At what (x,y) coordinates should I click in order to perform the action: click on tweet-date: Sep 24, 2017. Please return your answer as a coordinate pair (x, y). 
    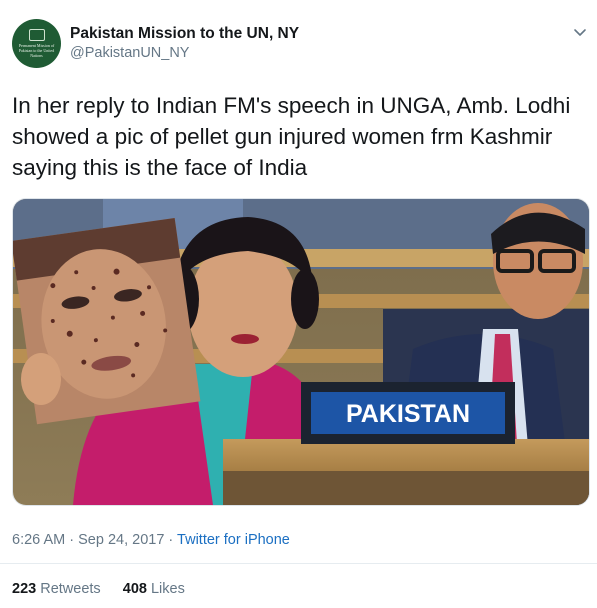
    Looking at the image, I should click on (121, 540).